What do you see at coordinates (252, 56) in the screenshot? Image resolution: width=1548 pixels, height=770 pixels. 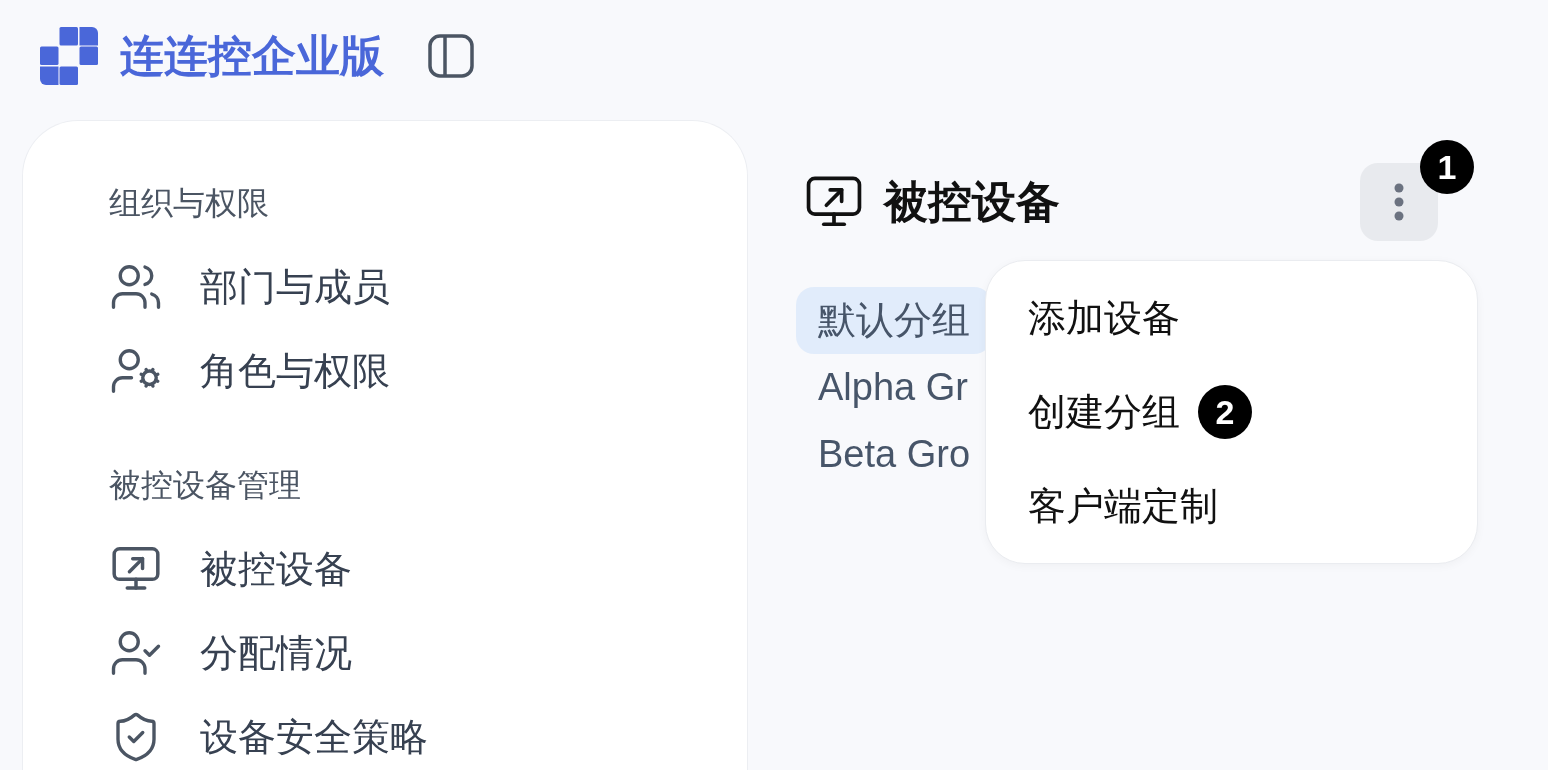 I see `product-name: 连连控企业版` at bounding box center [252, 56].